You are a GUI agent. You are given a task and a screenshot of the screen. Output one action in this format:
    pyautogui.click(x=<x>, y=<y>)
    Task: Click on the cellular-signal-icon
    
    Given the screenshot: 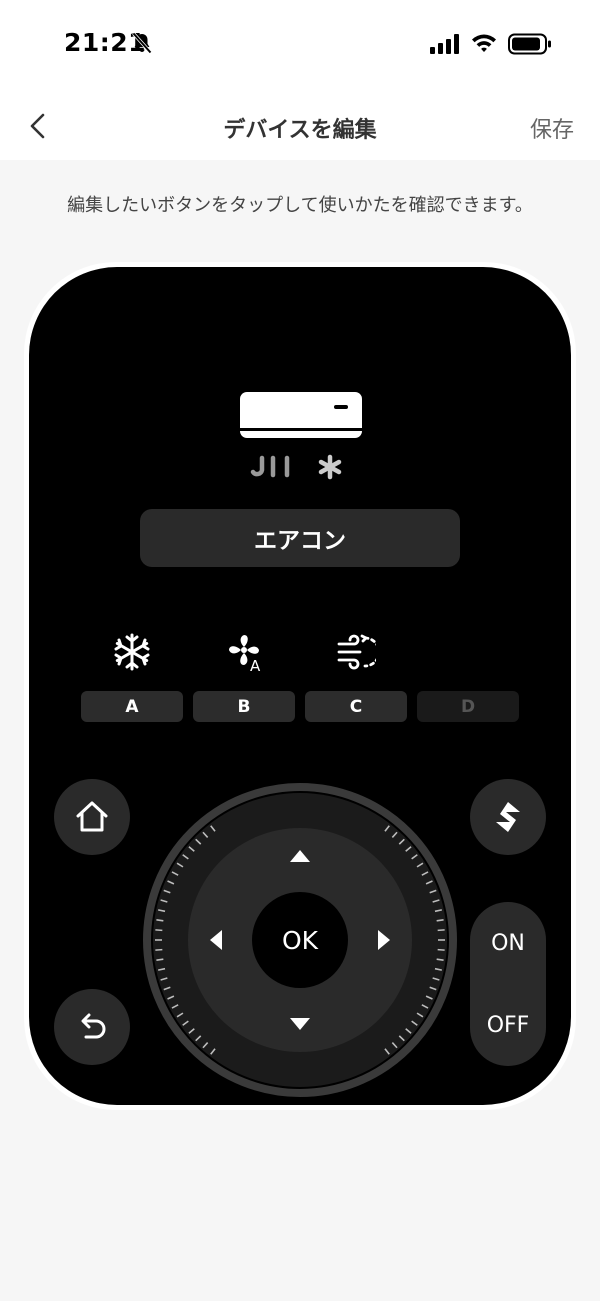 What is the action you would take?
    pyautogui.click(x=444, y=44)
    